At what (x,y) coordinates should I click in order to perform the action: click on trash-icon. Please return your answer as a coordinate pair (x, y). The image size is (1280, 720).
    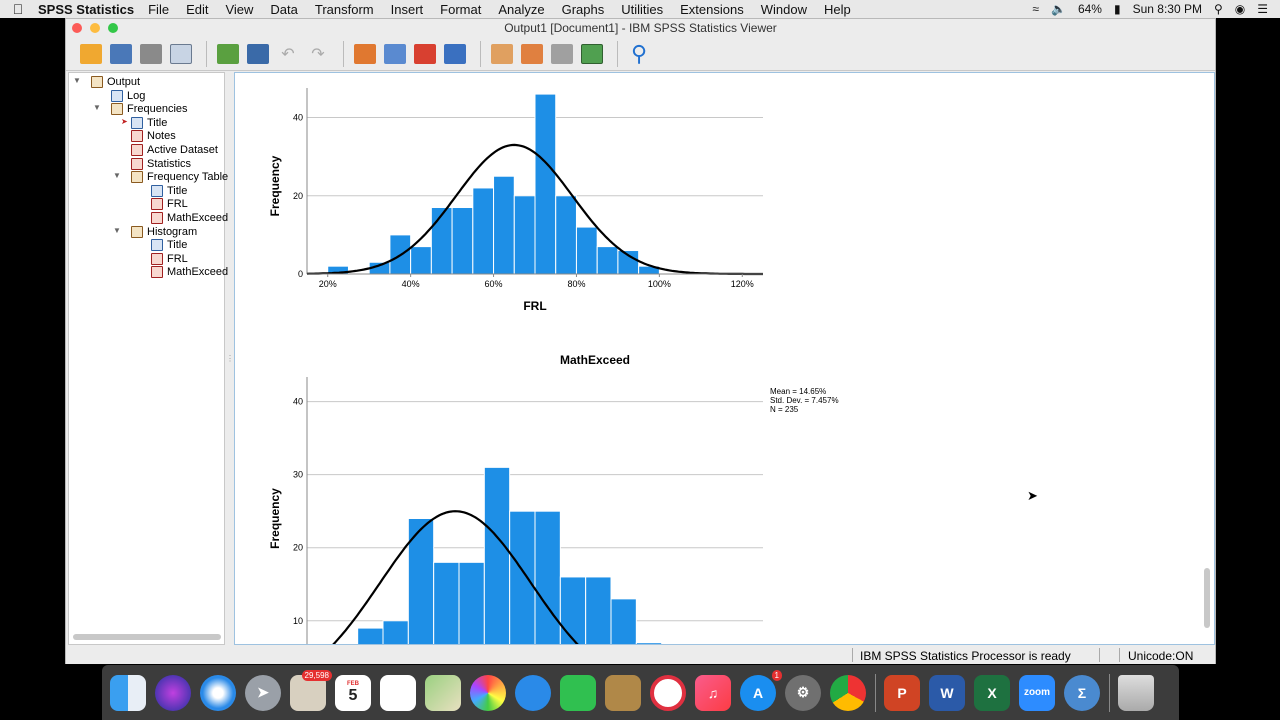
    Looking at the image, I should click on (1136, 692).